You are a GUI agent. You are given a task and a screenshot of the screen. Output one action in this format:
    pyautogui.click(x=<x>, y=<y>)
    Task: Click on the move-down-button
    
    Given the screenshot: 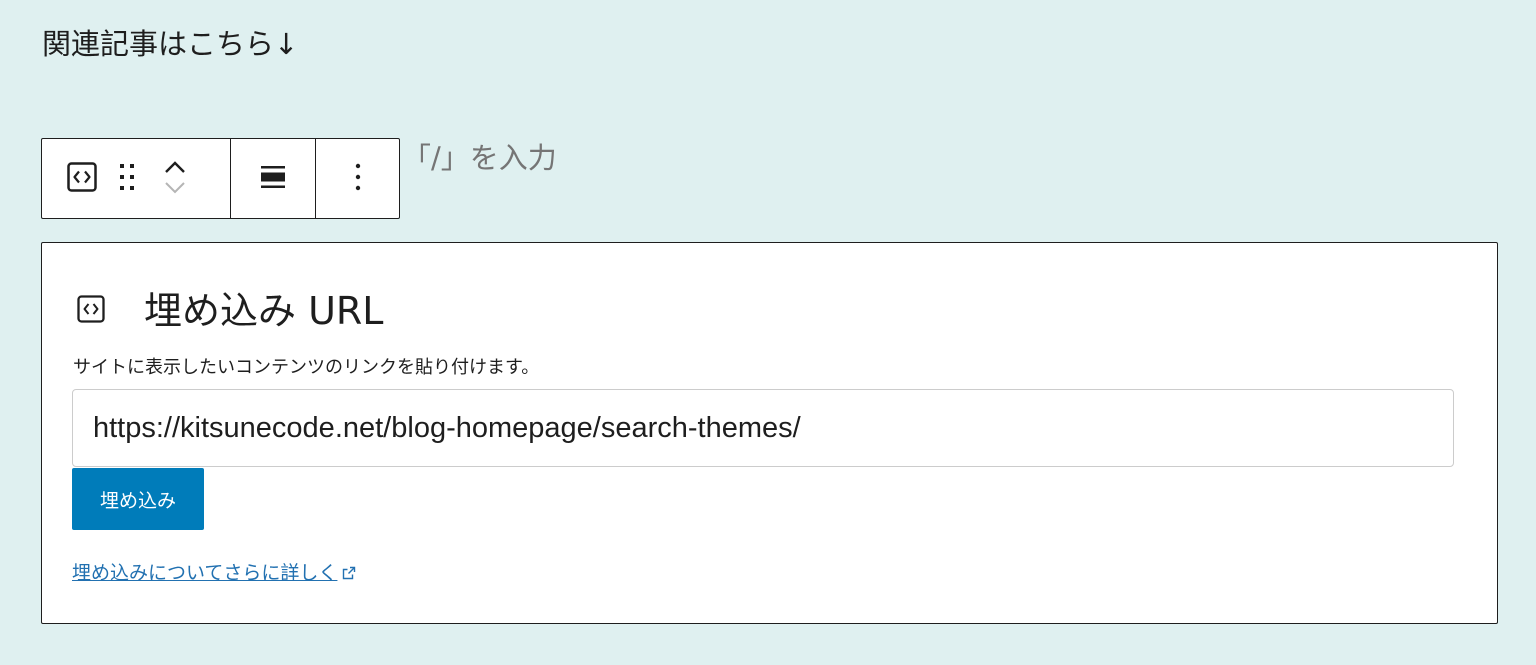 What is the action you would take?
    pyautogui.click(x=175, y=189)
    